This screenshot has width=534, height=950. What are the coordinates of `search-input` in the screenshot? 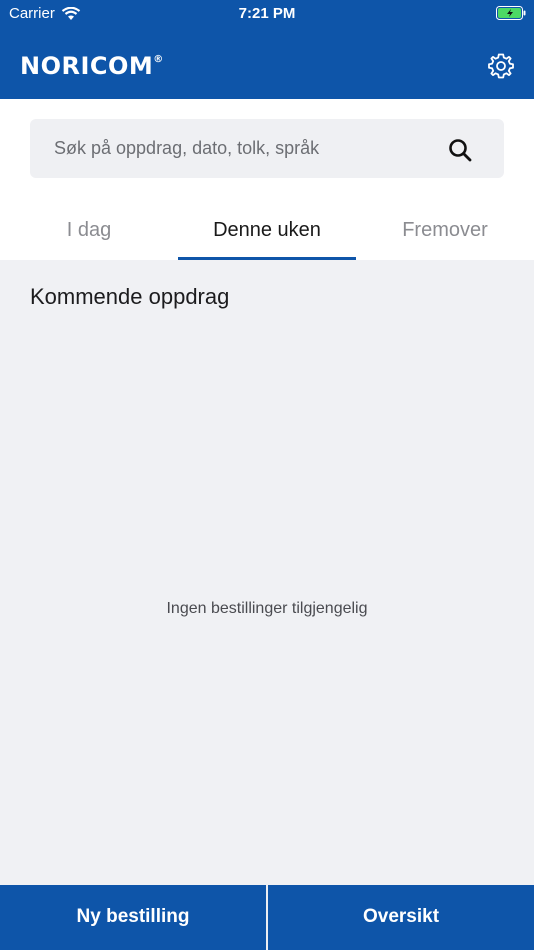 It's located at (230, 148).